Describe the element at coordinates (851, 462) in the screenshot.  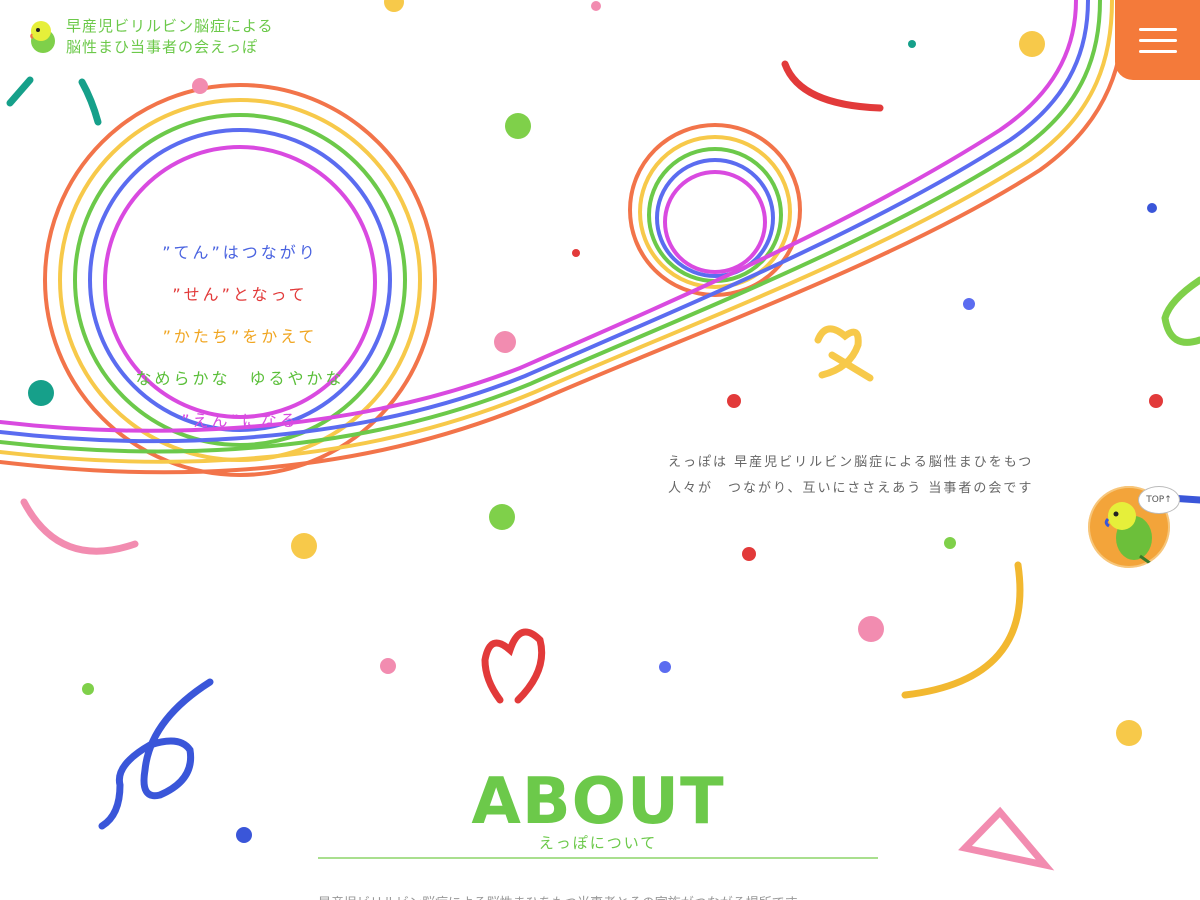
I see `tagline-line-1: えっぽは 早産児ビリルビン脳症による脳性まひをもつ` at that location.